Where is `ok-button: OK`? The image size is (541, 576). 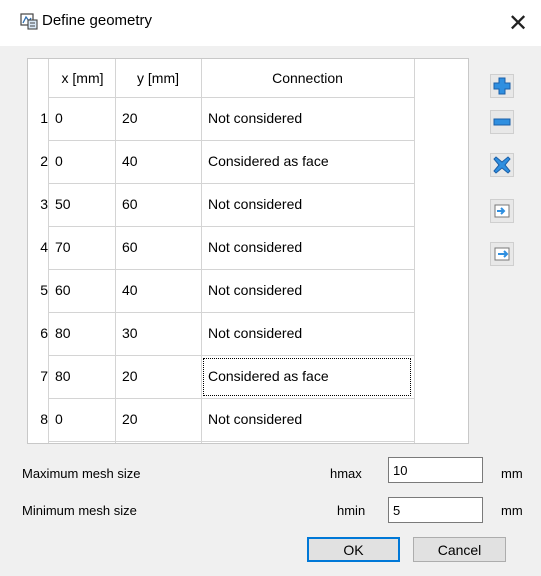 ok-button: OK is located at coordinates (353, 549).